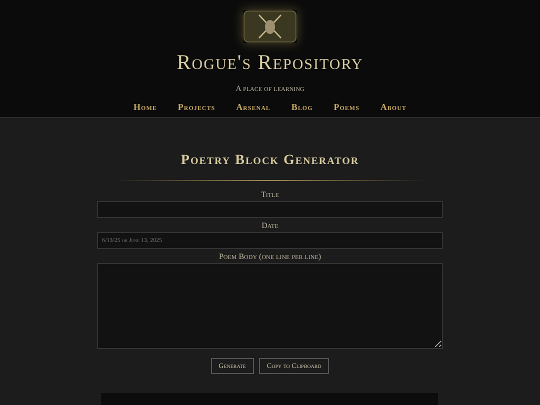  Describe the element at coordinates (270, 195) in the screenshot. I see `field-label: Title` at that location.